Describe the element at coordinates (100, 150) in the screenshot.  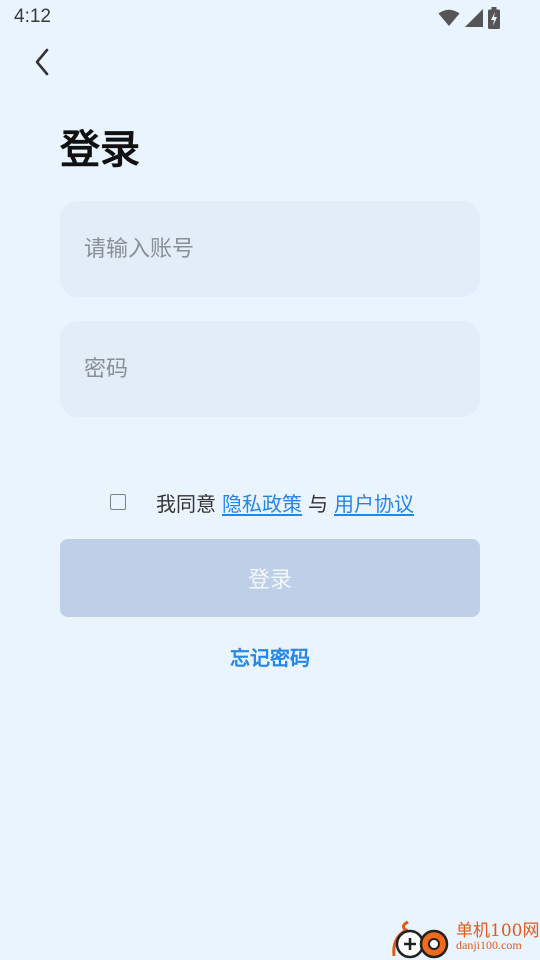
I see `page-title: 登录` at that location.